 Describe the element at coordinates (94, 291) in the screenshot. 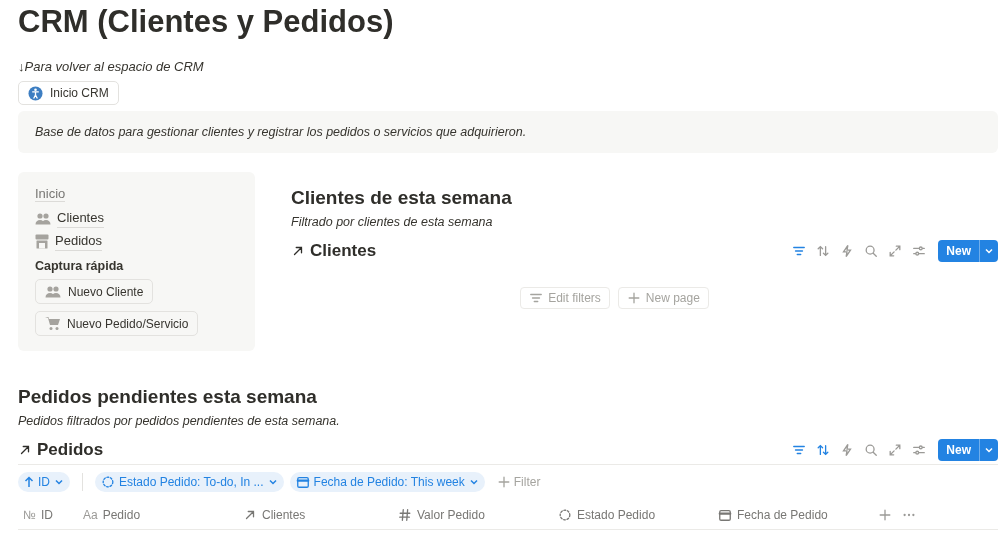

I see `quick-add-button: Nuevo Cliente` at that location.